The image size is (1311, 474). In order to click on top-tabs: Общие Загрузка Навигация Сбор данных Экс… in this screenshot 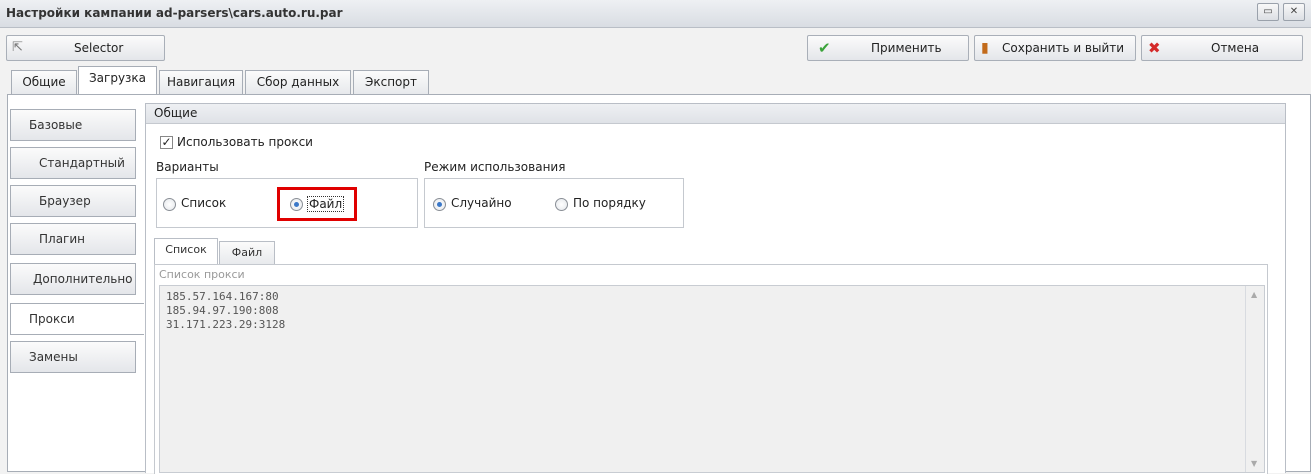, I will do `click(655, 80)`.